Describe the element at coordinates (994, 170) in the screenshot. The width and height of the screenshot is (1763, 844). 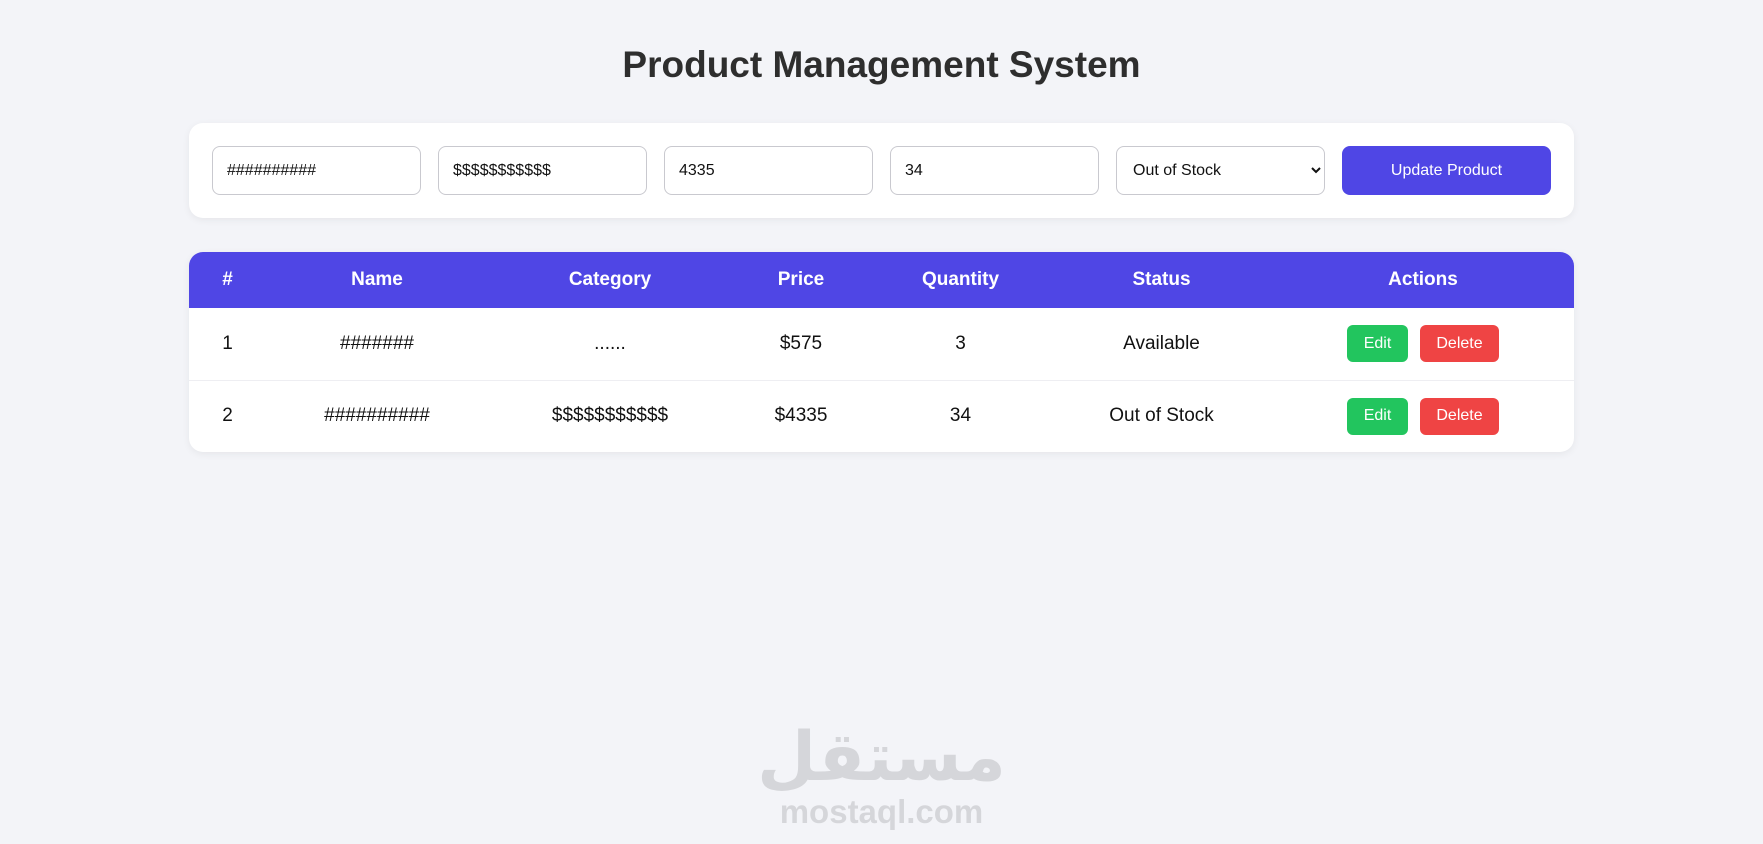
I see `quantity-input` at that location.